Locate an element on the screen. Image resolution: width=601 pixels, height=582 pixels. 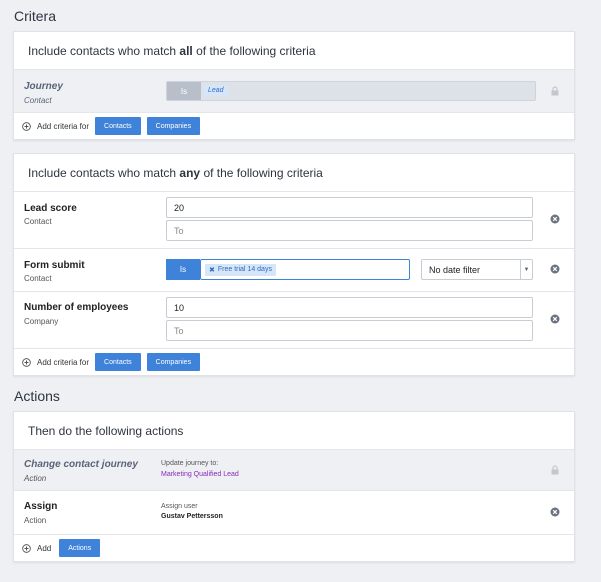
criteria-name: Lead score is located at coordinates (50, 208).